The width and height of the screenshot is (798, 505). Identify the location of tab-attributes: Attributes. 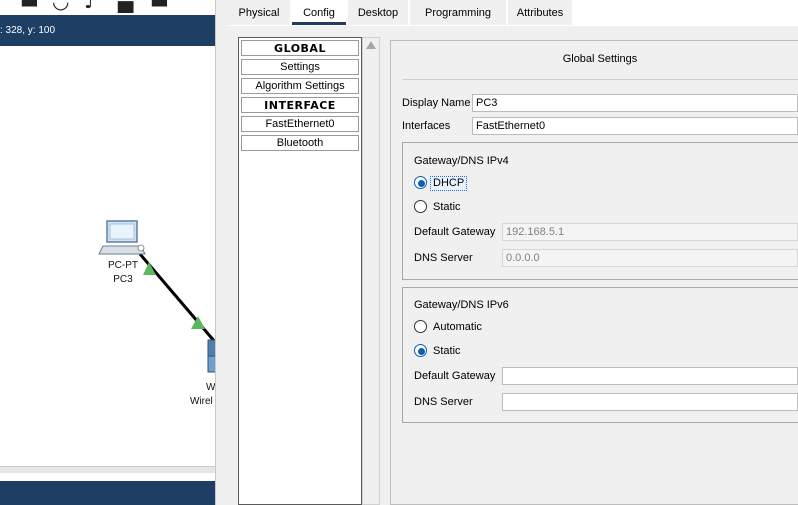
(540, 12).